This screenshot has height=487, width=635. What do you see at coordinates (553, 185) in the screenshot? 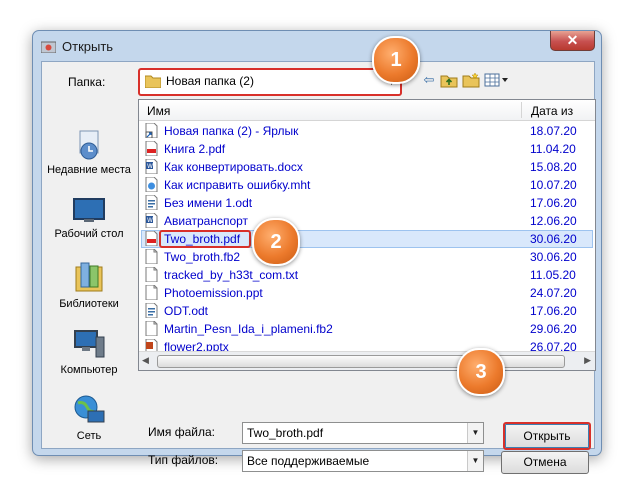
I see `file-date: 10.07.20` at bounding box center [553, 185].